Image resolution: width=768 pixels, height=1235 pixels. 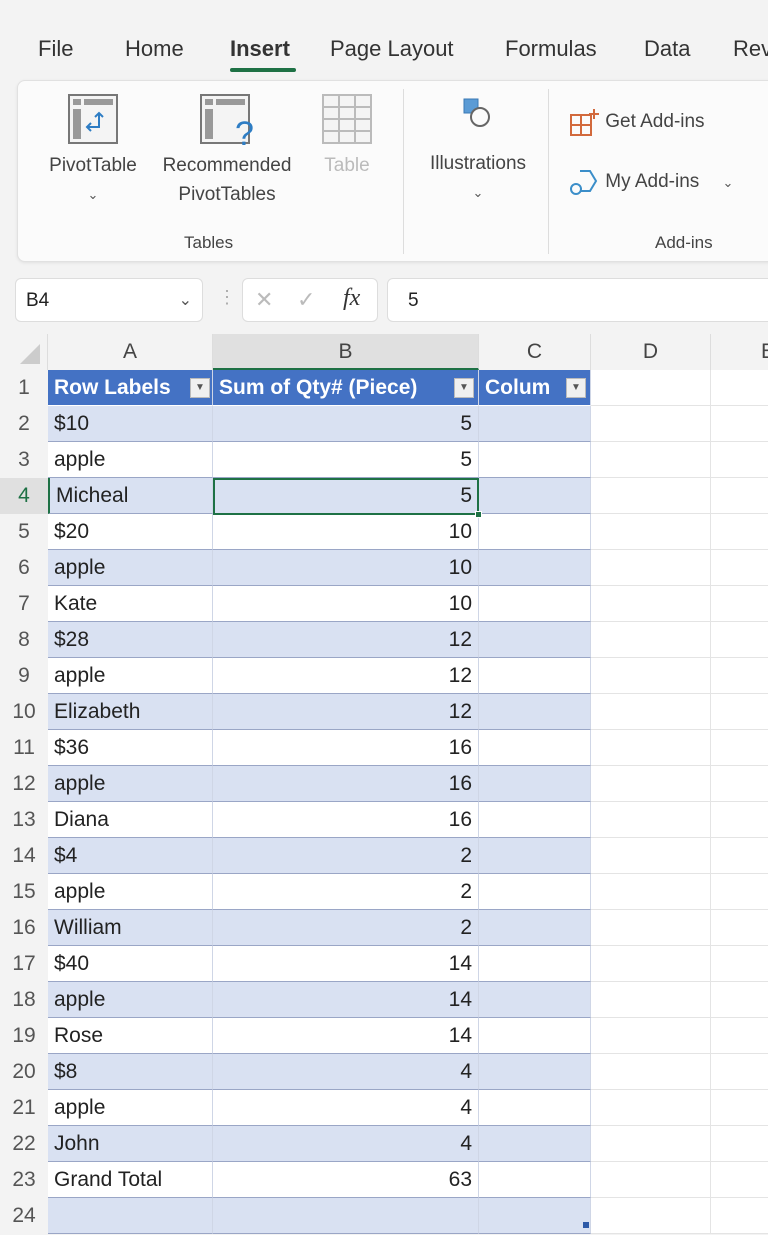 I want to click on row-header: 12, so click(x=24, y=784).